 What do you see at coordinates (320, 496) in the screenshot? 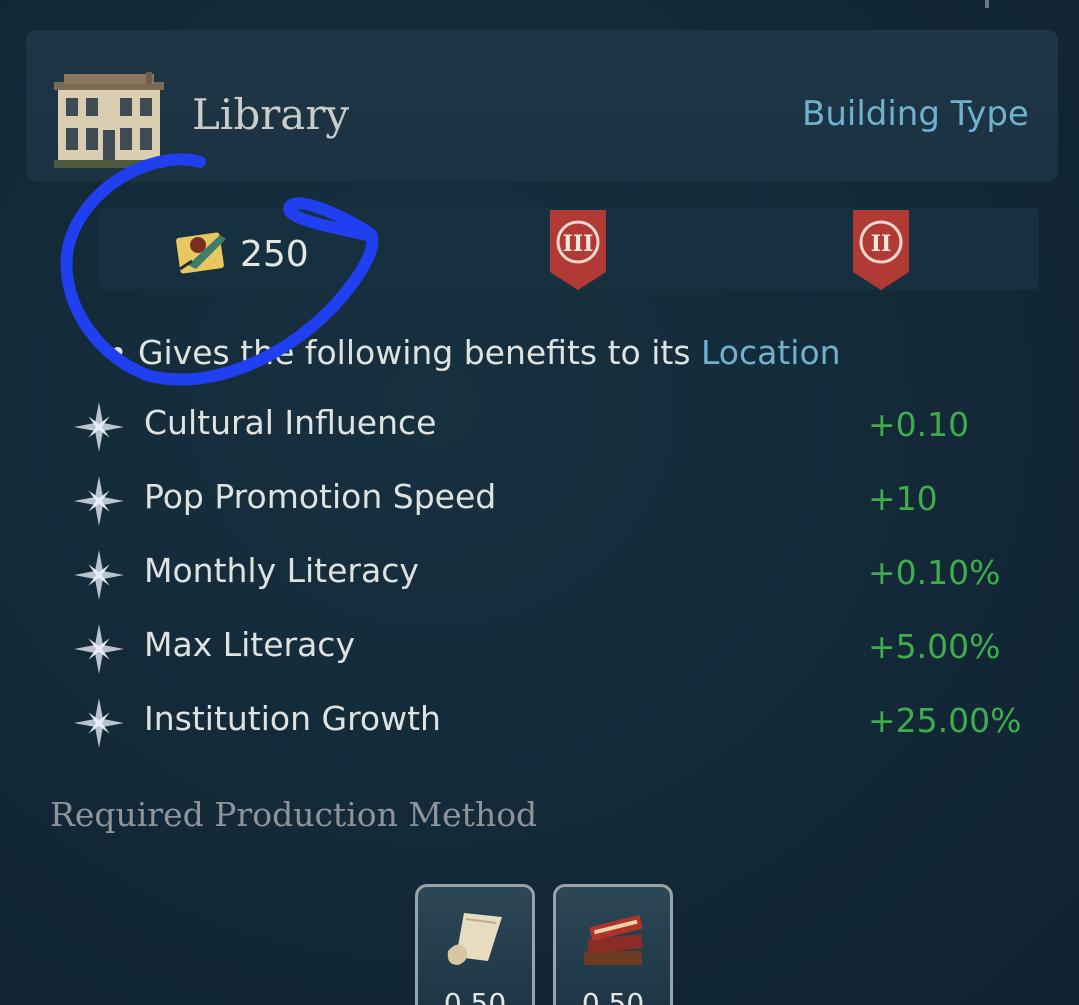
I see `modifier-label: Pop Promotion Speed` at bounding box center [320, 496].